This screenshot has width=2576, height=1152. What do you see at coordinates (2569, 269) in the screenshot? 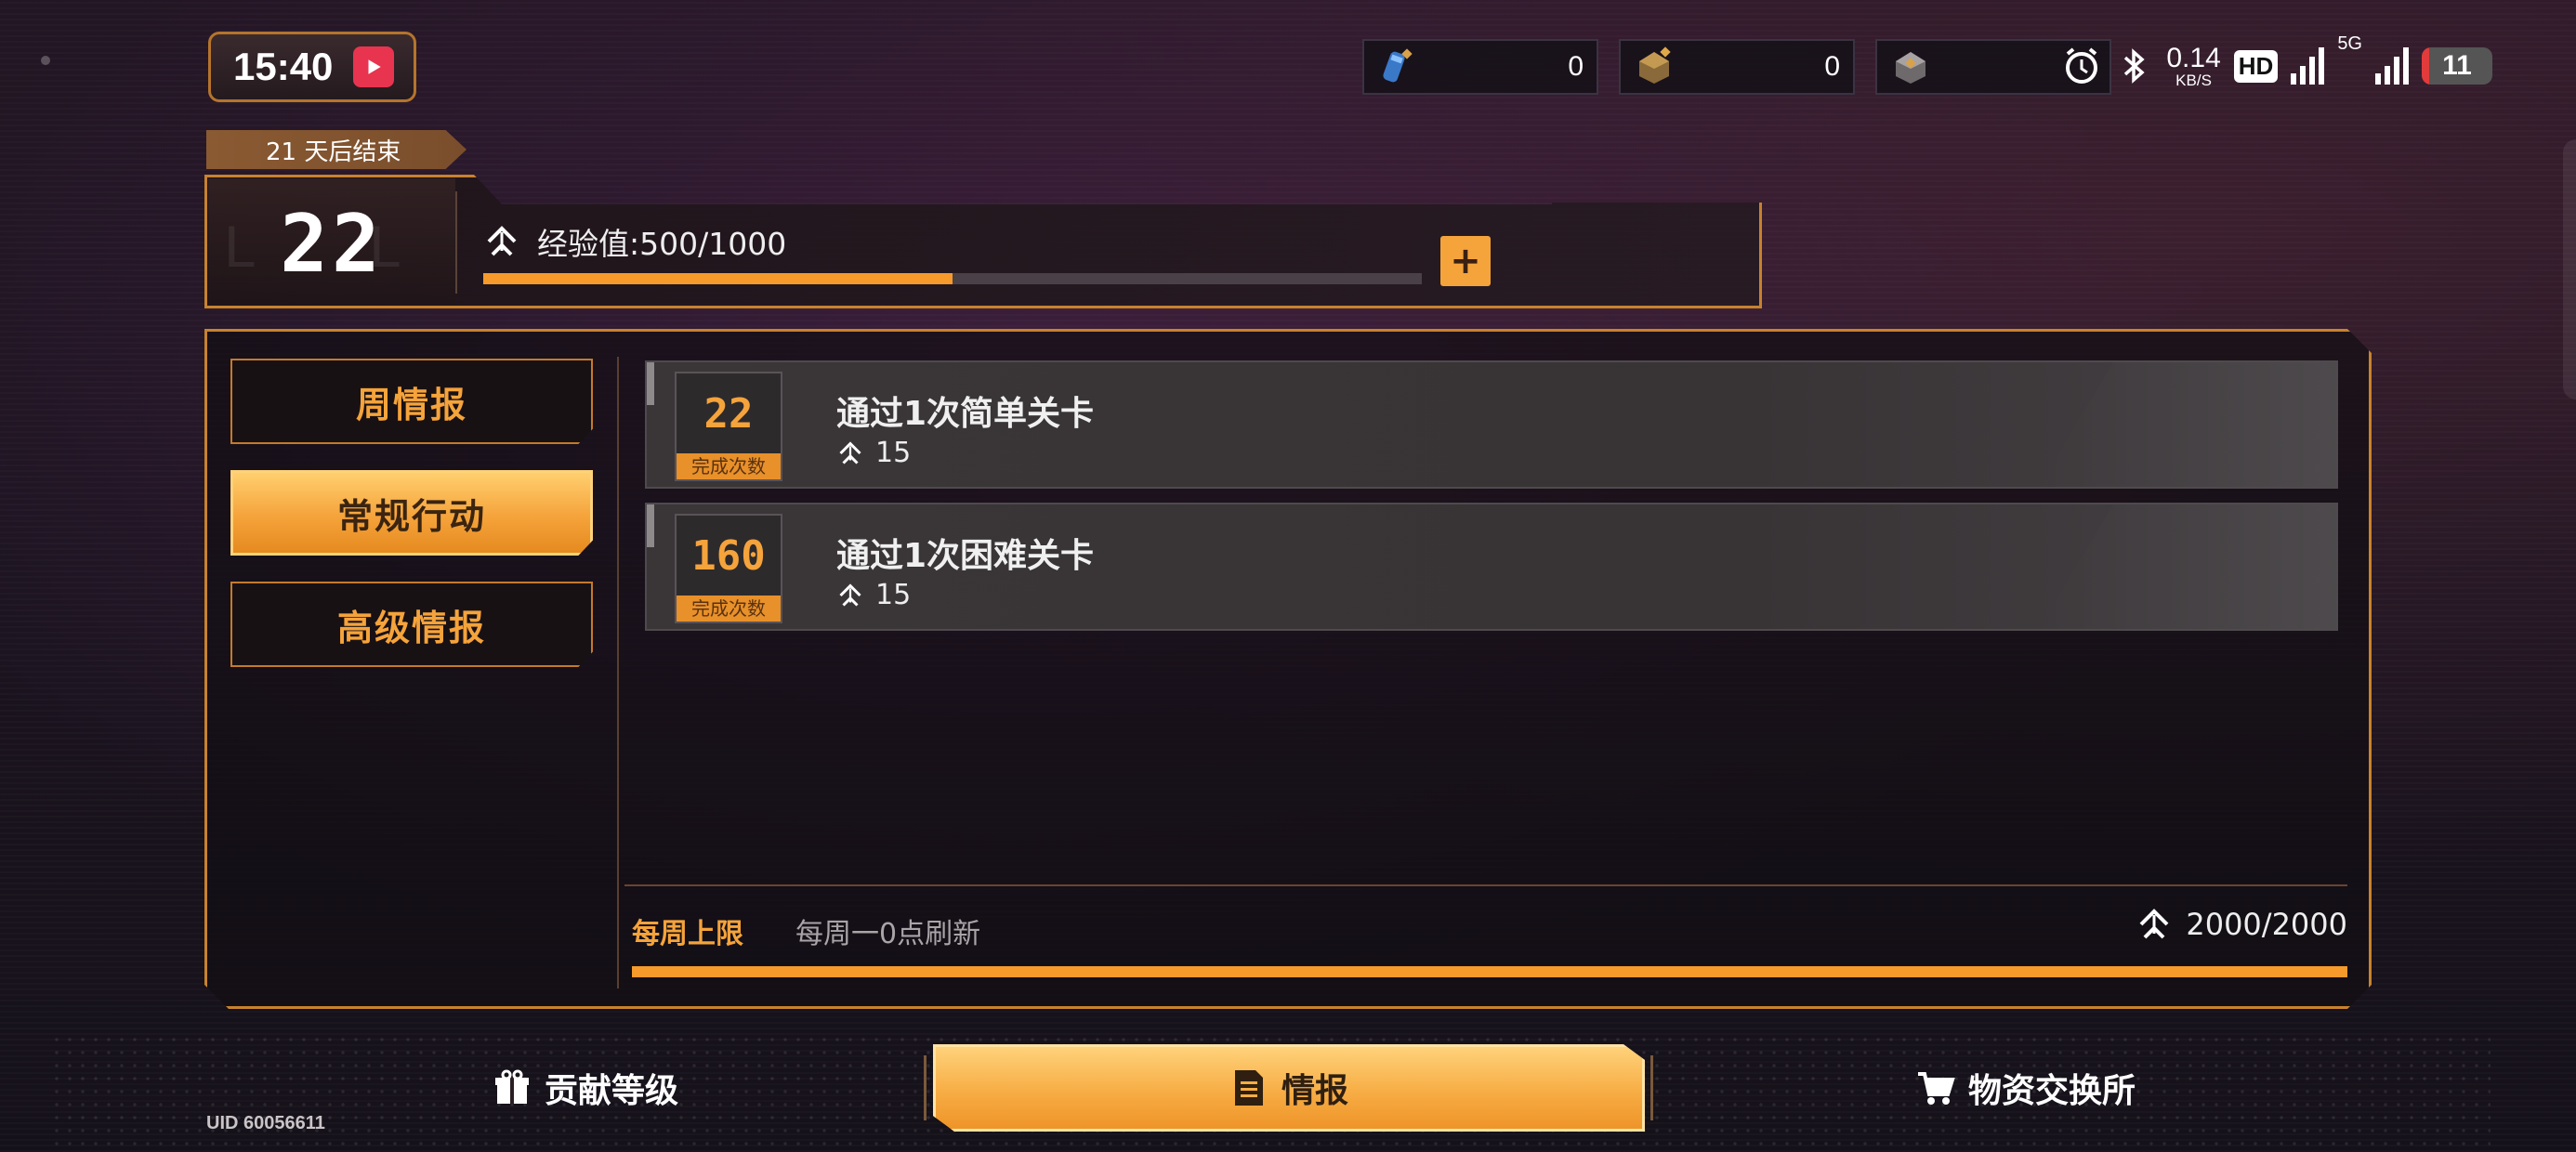
I see `edge-handle` at bounding box center [2569, 269].